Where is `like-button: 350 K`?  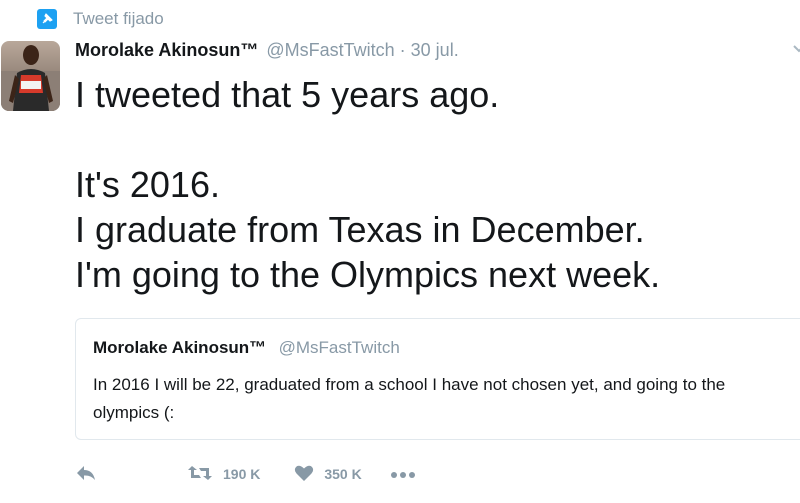
like-button: 350 K is located at coordinates (328, 474).